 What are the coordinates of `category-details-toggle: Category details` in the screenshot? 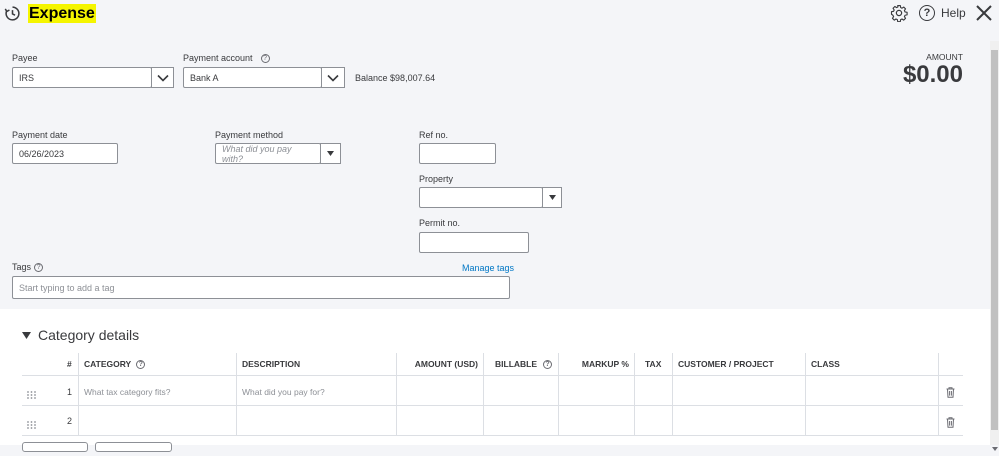 It's located at (80, 335).